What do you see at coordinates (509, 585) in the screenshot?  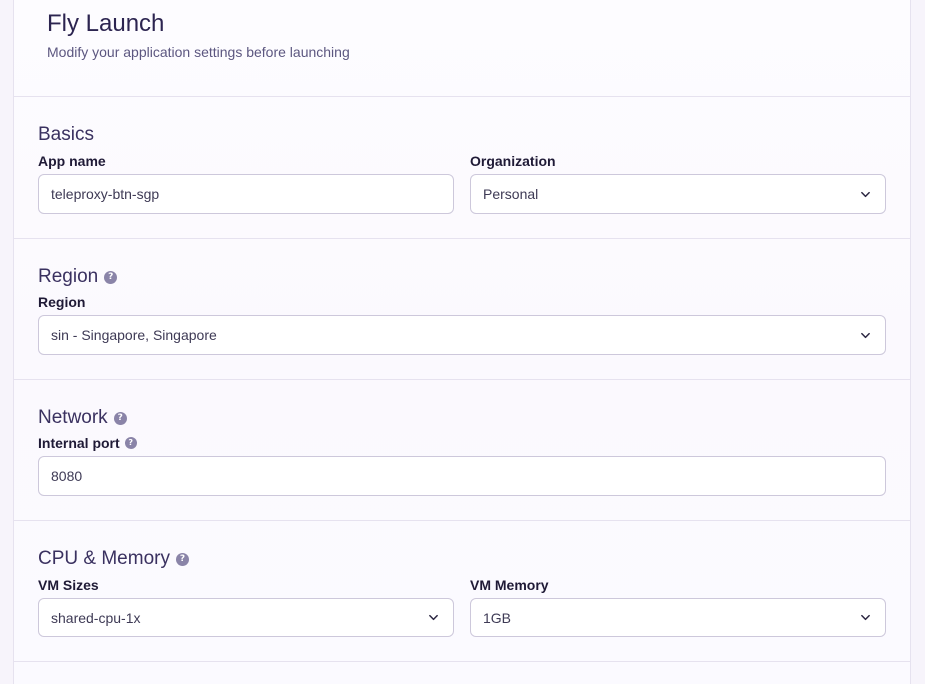 I see `vm-memory-label: VM Memory` at bounding box center [509, 585].